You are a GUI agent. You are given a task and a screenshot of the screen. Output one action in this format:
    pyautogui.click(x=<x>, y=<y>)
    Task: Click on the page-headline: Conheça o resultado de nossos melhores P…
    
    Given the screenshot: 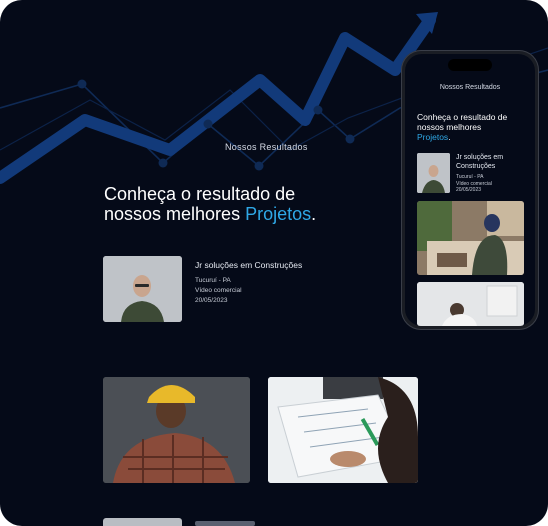 What is the action you would take?
    pyautogui.click(x=234, y=204)
    